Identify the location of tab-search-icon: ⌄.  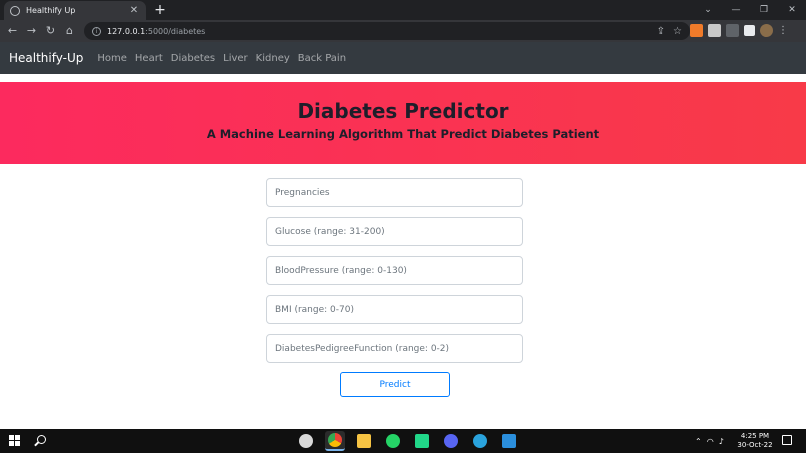
(708, 10).